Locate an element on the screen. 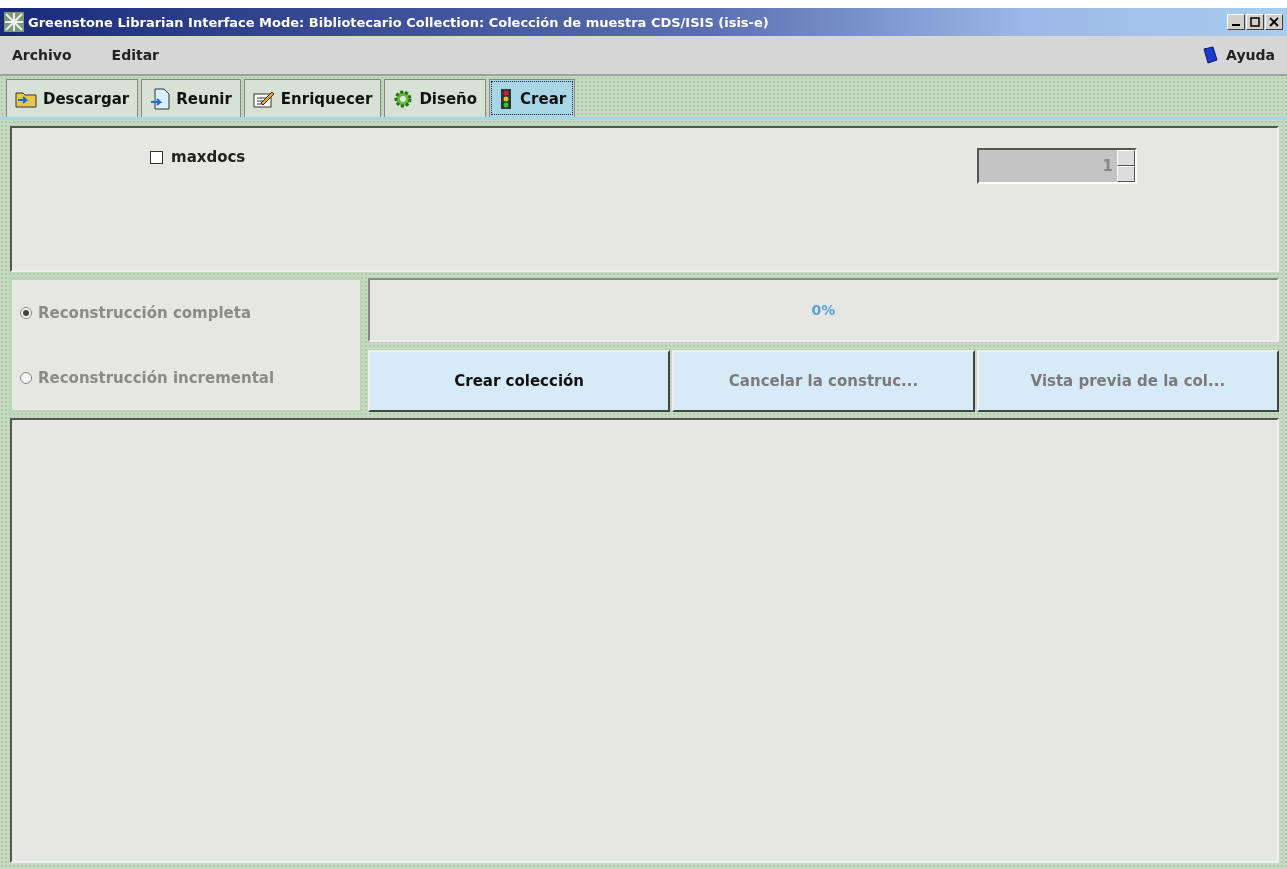 This screenshot has height=869, width=1287. menu-item: Archivo is located at coordinates (42, 55).